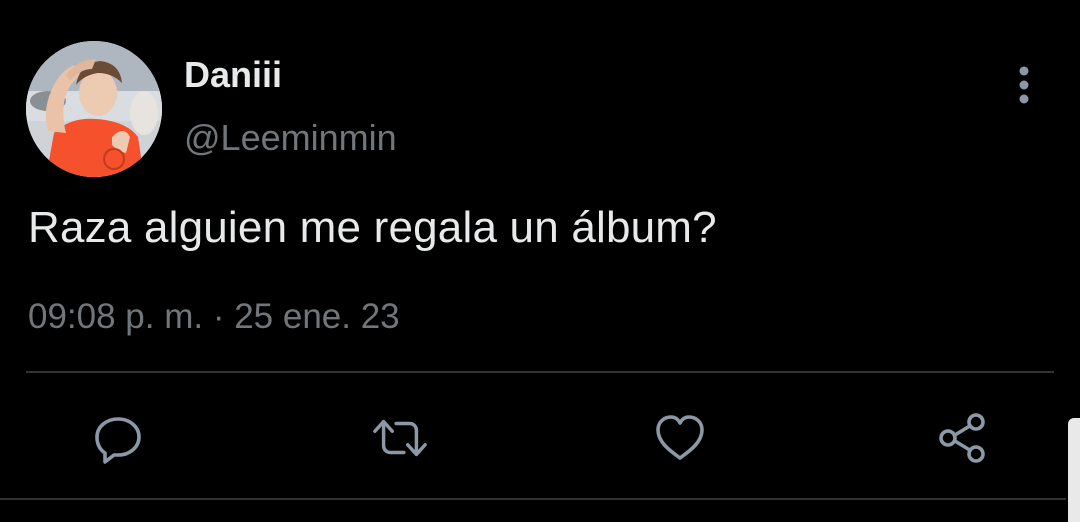  I want to click on retweet-icon, so click(400, 438).